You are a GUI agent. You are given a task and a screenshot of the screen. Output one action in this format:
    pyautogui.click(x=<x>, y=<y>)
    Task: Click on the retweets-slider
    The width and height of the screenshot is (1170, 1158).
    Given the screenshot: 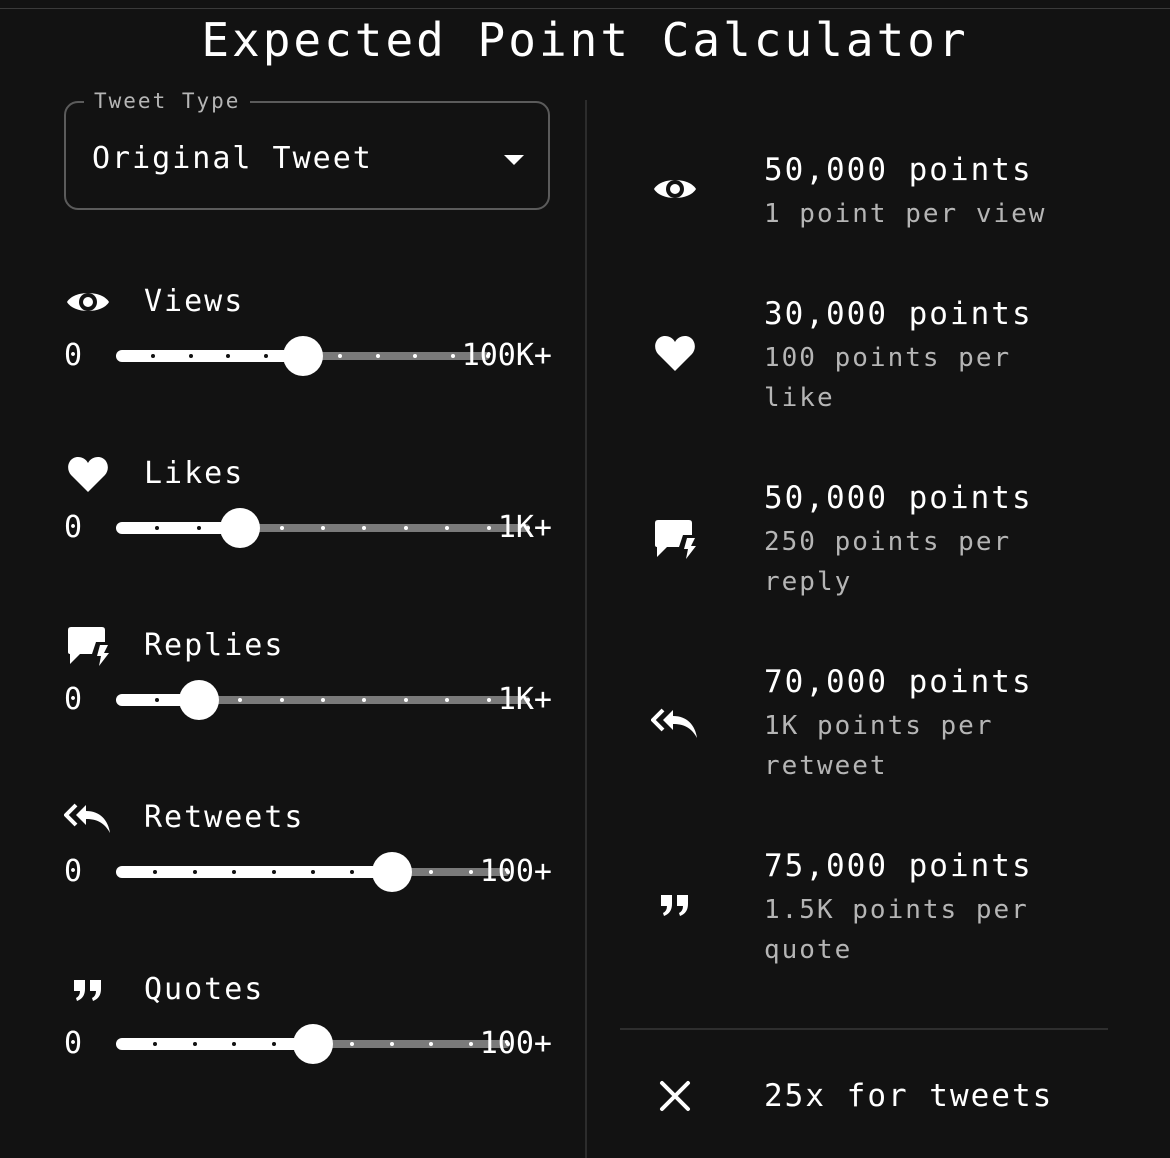 What is the action you would take?
    pyautogui.click(x=313, y=872)
    